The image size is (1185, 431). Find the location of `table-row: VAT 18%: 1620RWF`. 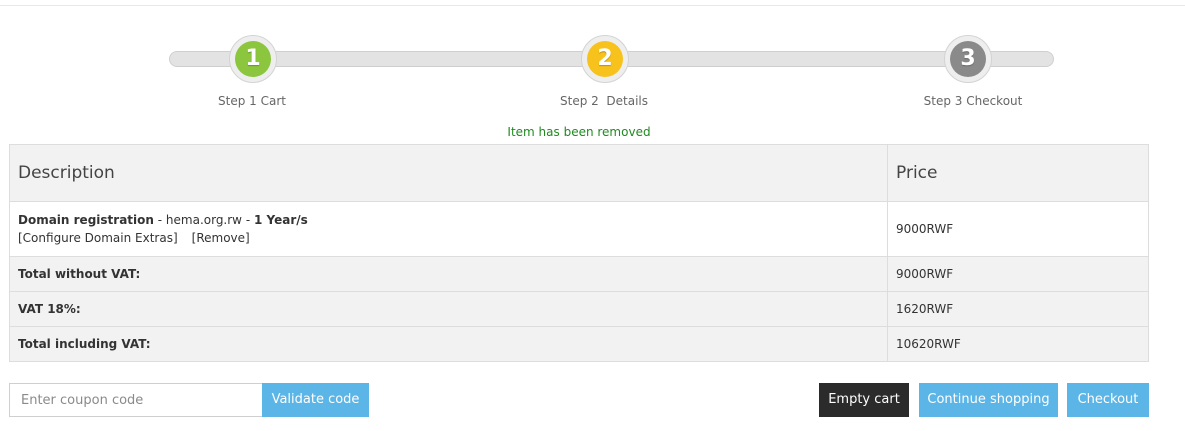

table-row: VAT 18%: 1620RWF is located at coordinates (579, 309).